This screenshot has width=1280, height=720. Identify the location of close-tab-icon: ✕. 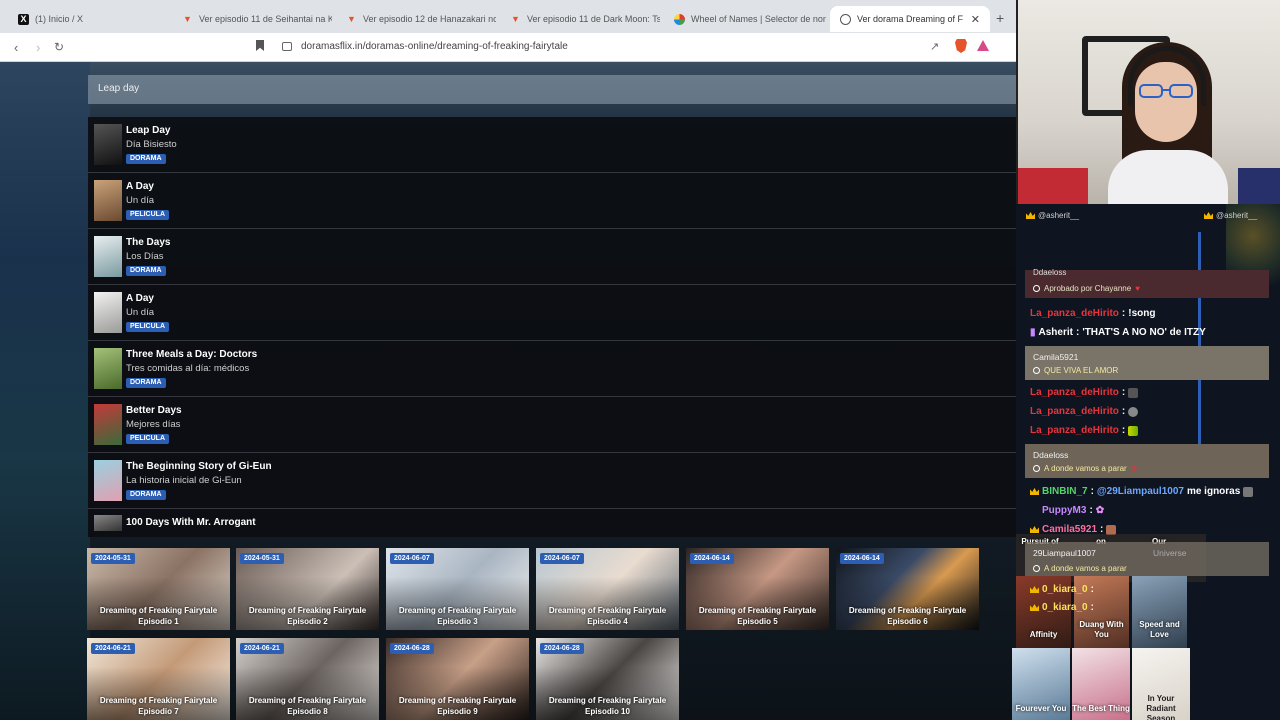
(975, 19).